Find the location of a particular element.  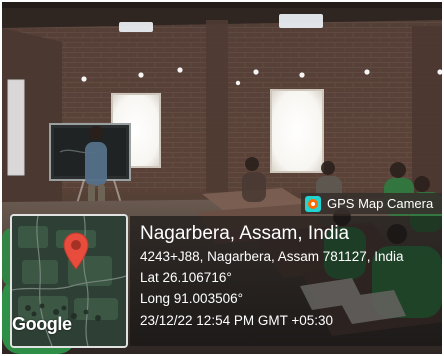

latitude-line: Lat 26.106716° is located at coordinates (186, 277).